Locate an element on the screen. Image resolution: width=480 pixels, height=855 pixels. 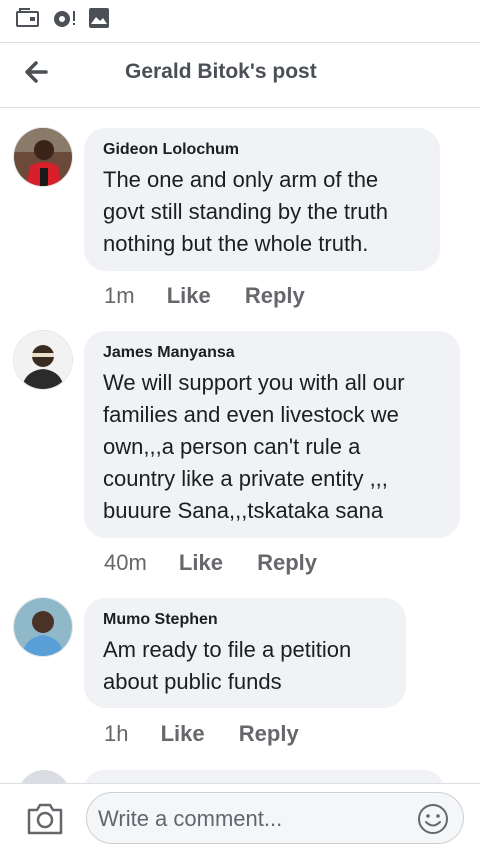
image-icon is located at coordinates (99, 18).